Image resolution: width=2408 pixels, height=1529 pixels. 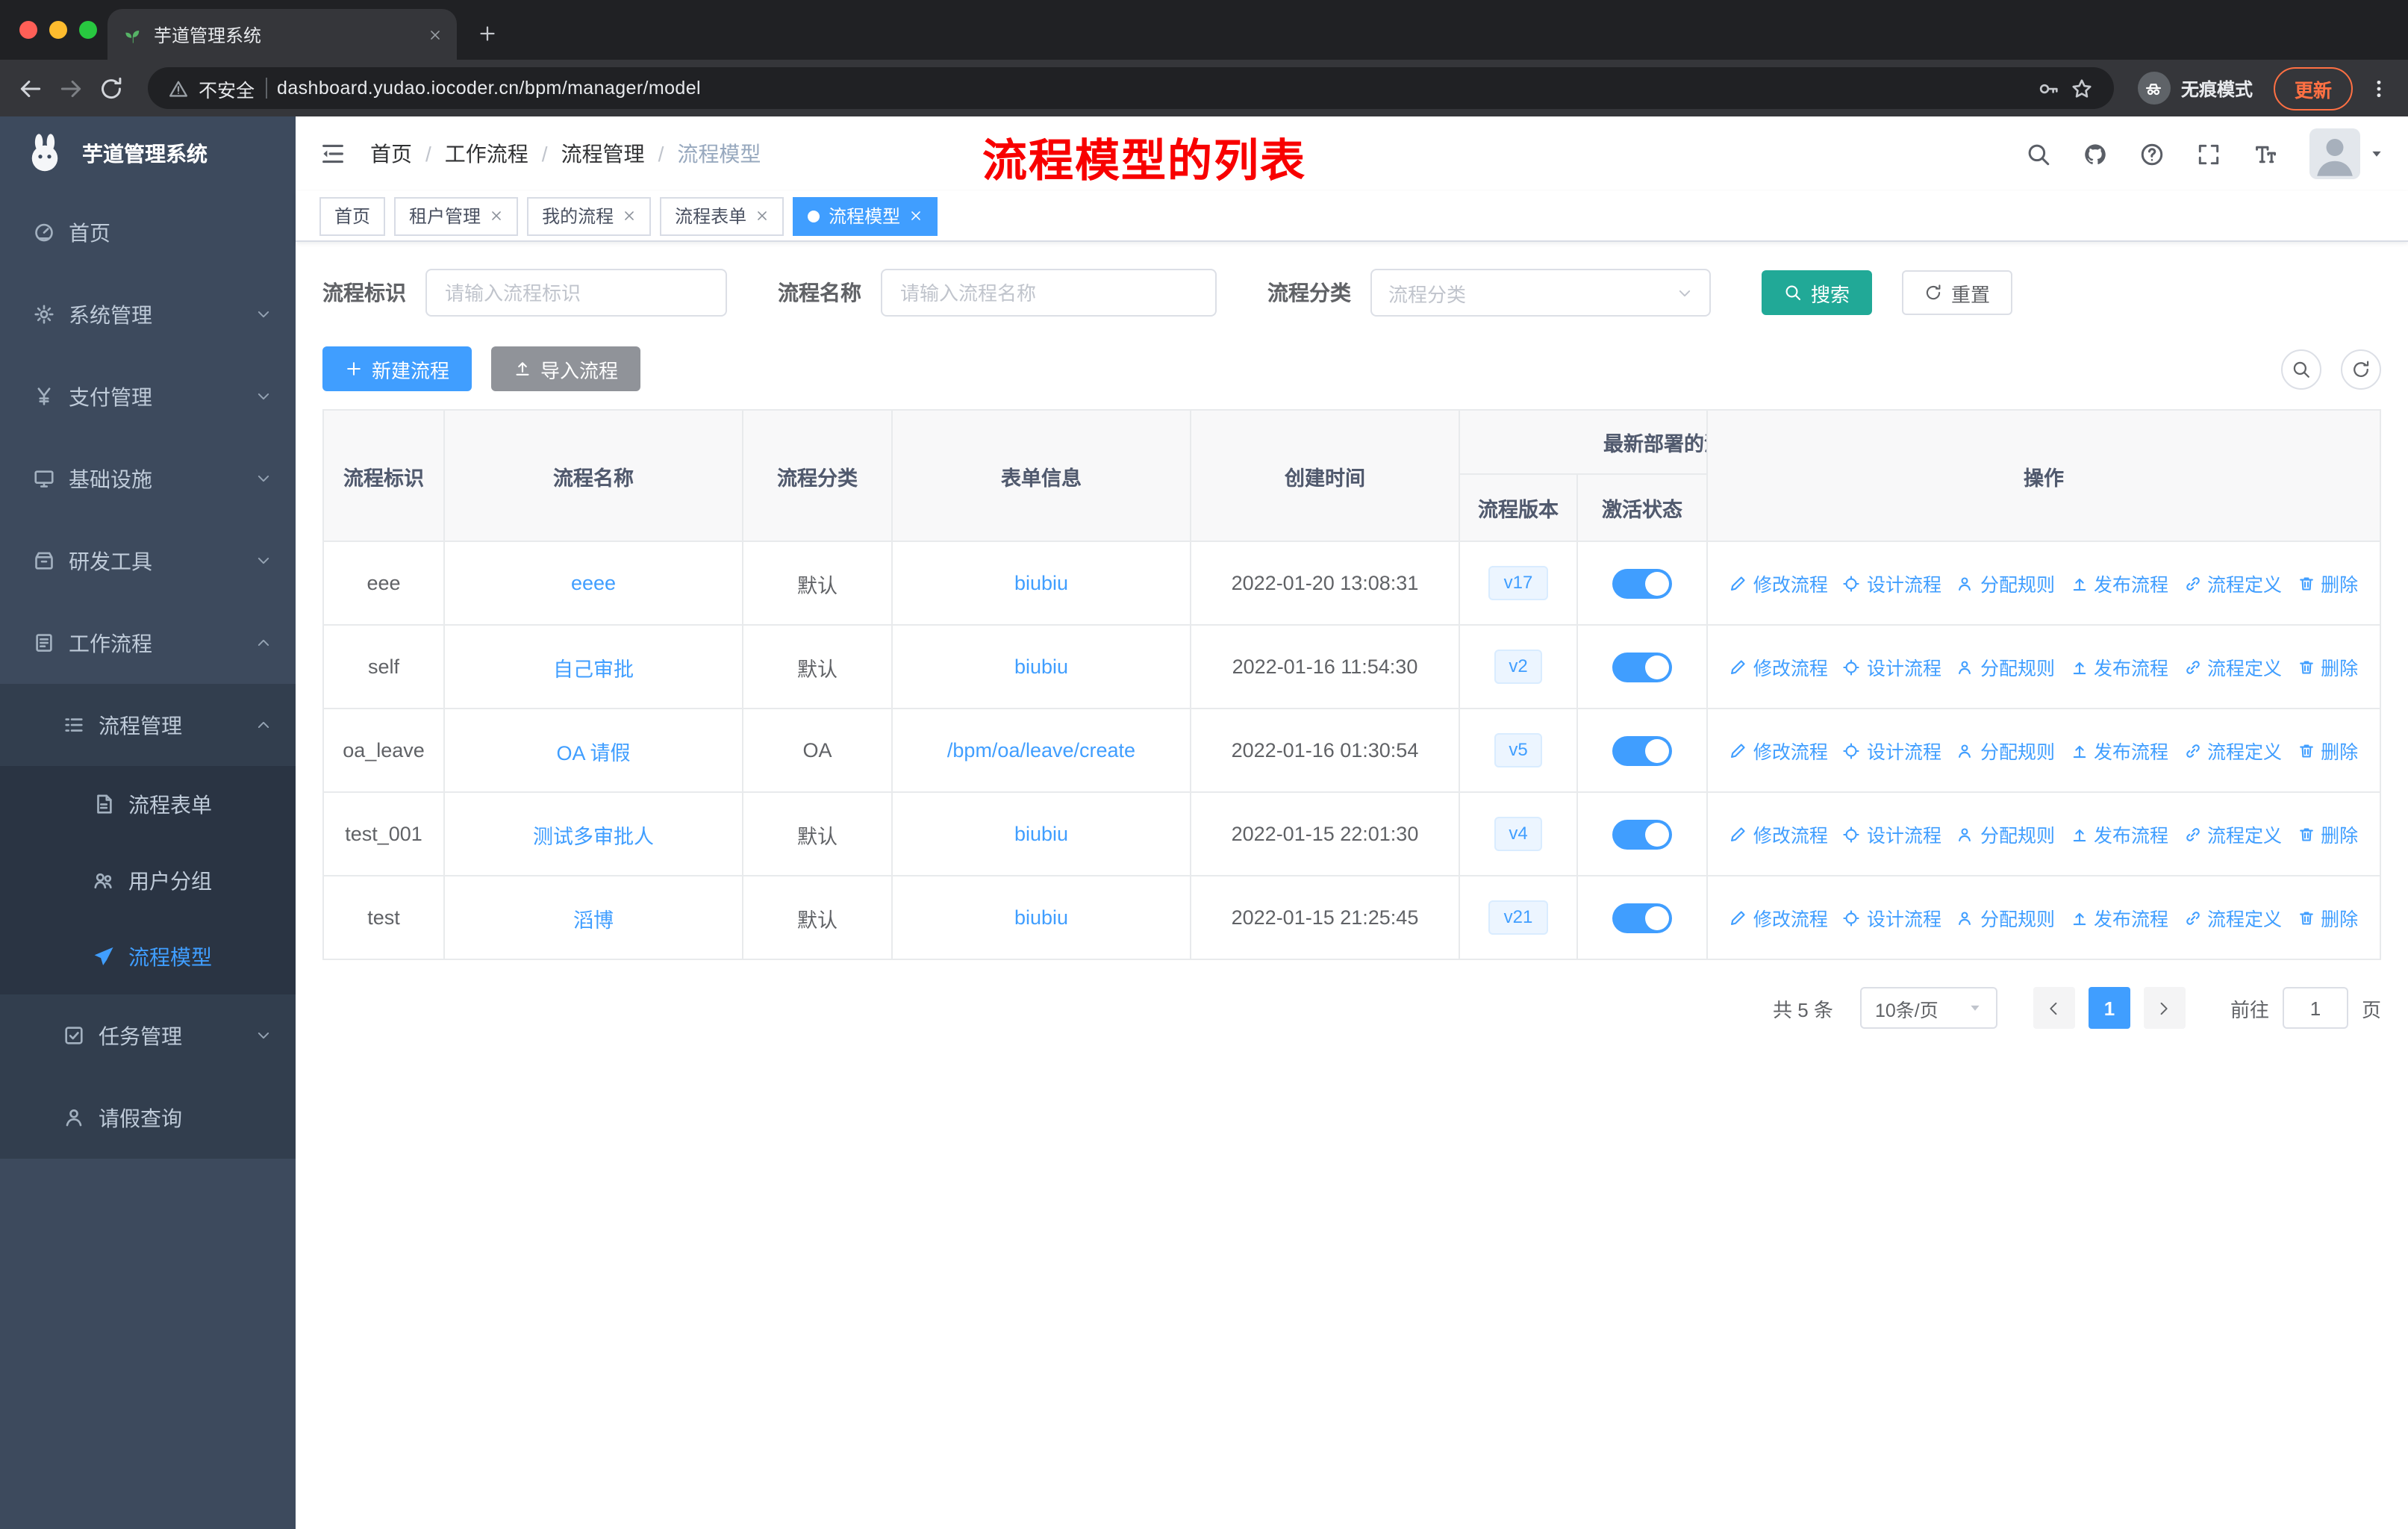 I want to click on bookmark-star-icon, so click(x=2082, y=88).